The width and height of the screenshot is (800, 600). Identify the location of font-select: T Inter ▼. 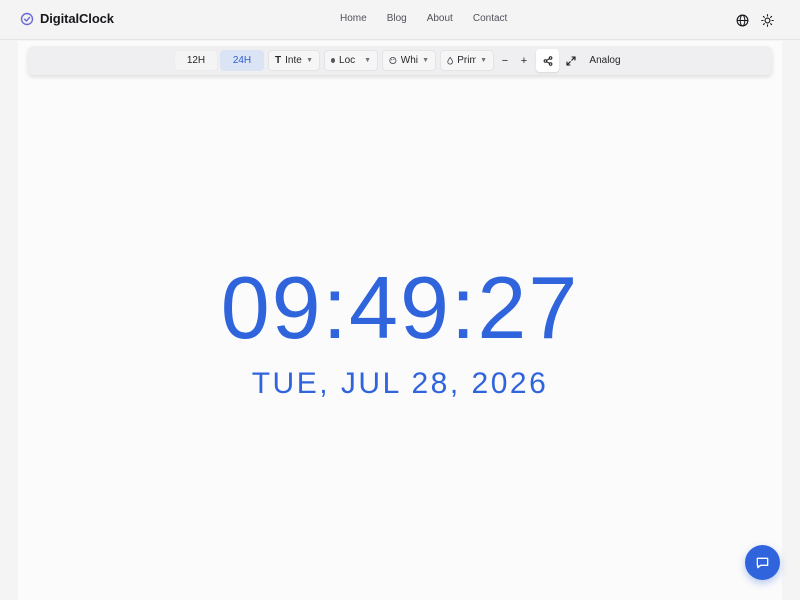
(294, 60).